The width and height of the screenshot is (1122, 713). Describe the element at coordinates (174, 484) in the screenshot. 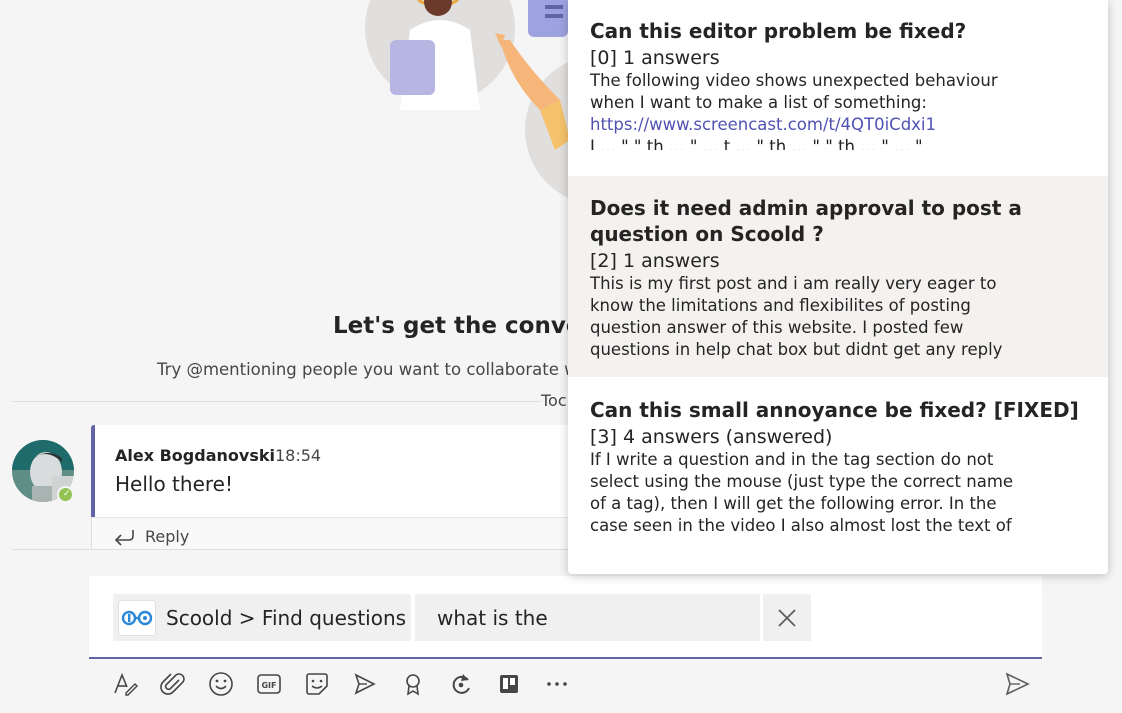

I see `message-text: Hello there!` at that location.